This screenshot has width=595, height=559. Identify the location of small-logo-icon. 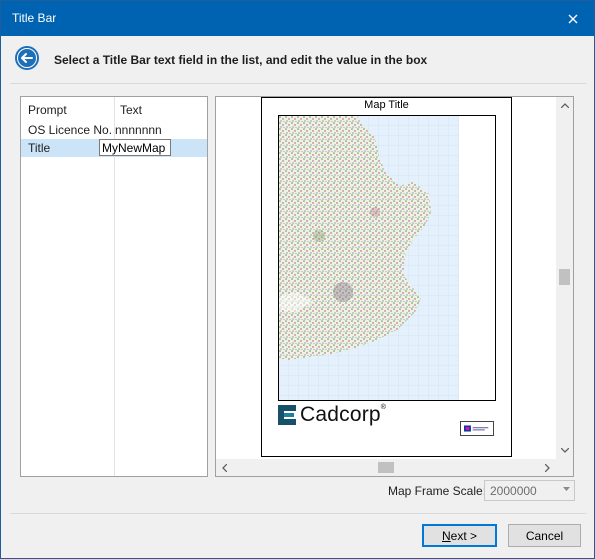
(477, 428).